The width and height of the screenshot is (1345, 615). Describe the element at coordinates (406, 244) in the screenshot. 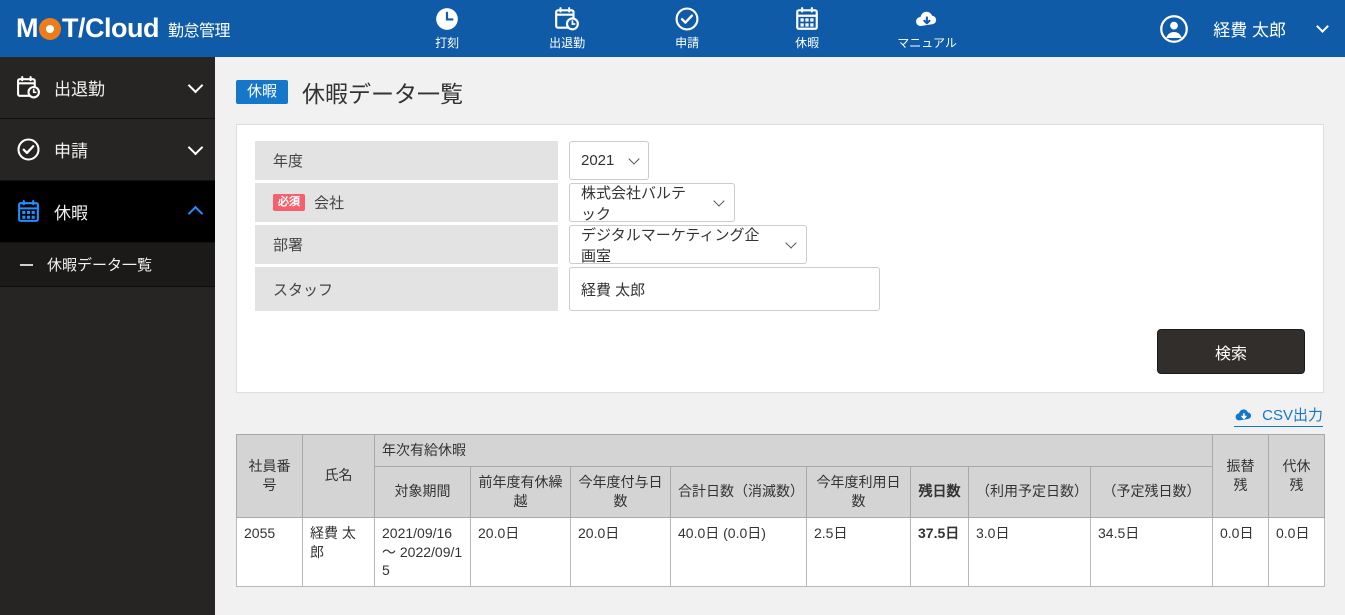

I see `form-label-department: 部署` at that location.